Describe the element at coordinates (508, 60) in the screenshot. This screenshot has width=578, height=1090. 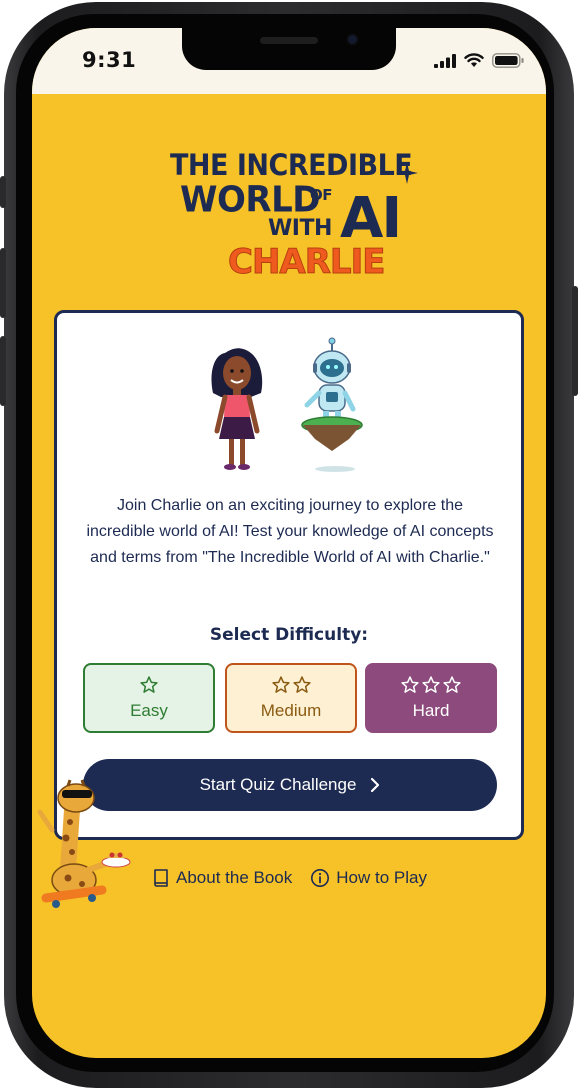
I see `battery-icon` at that location.